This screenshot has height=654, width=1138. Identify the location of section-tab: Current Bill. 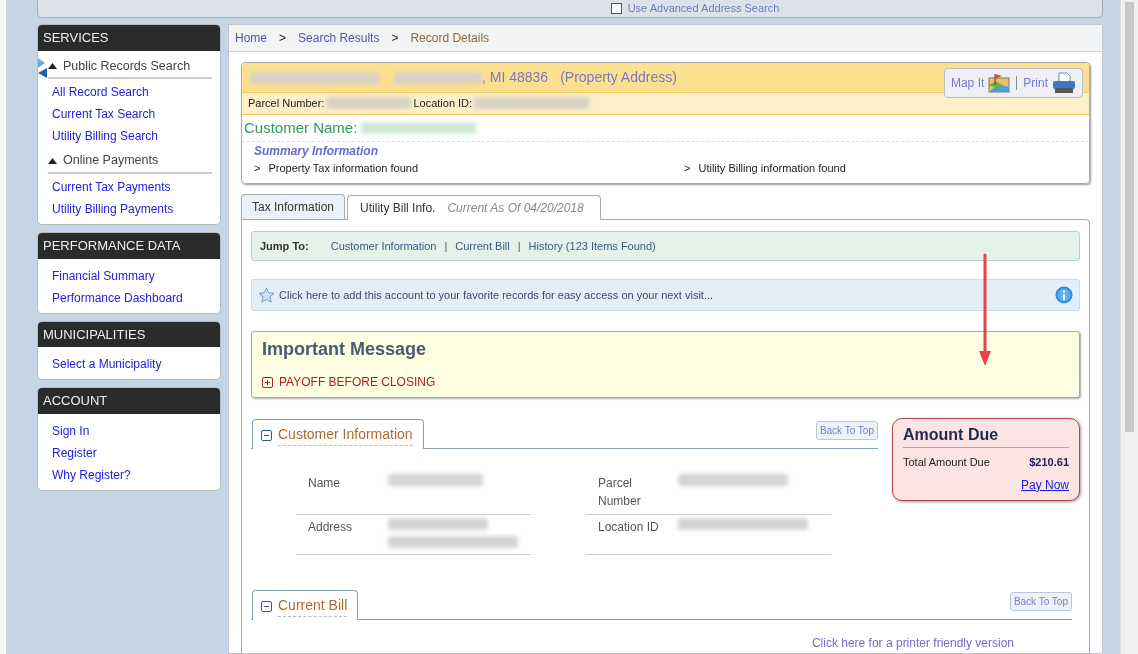
(305, 605).